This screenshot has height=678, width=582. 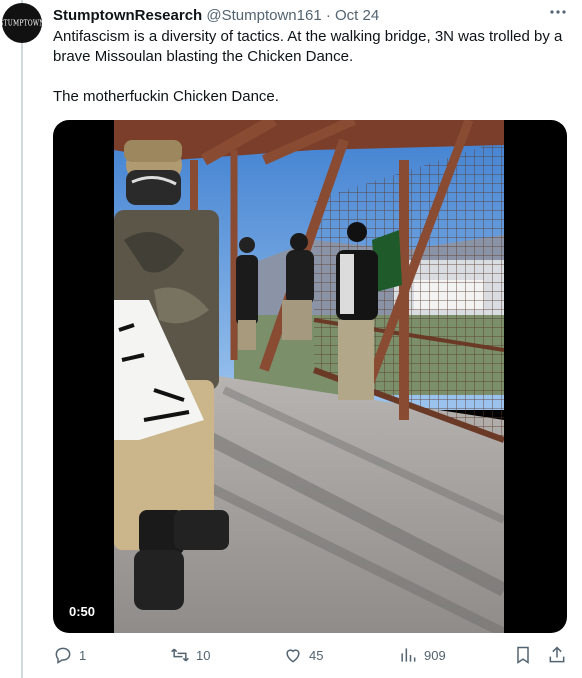 What do you see at coordinates (263, 15) in the screenshot?
I see `author-handle: @Stumptown161` at bounding box center [263, 15].